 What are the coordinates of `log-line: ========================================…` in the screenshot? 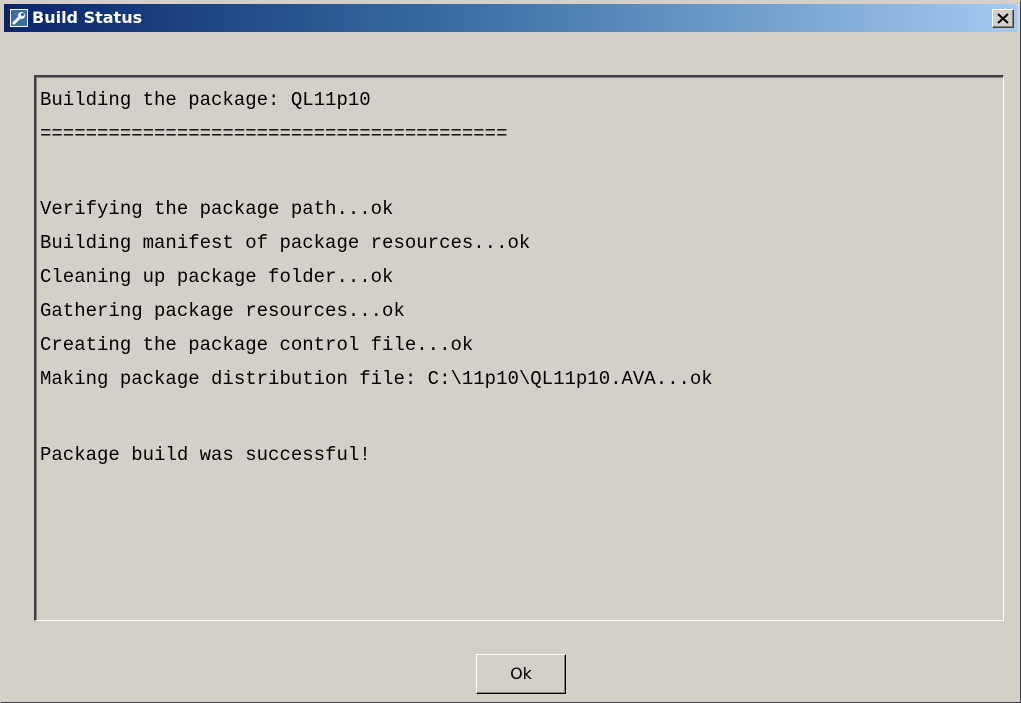 It's located at (274, 134).